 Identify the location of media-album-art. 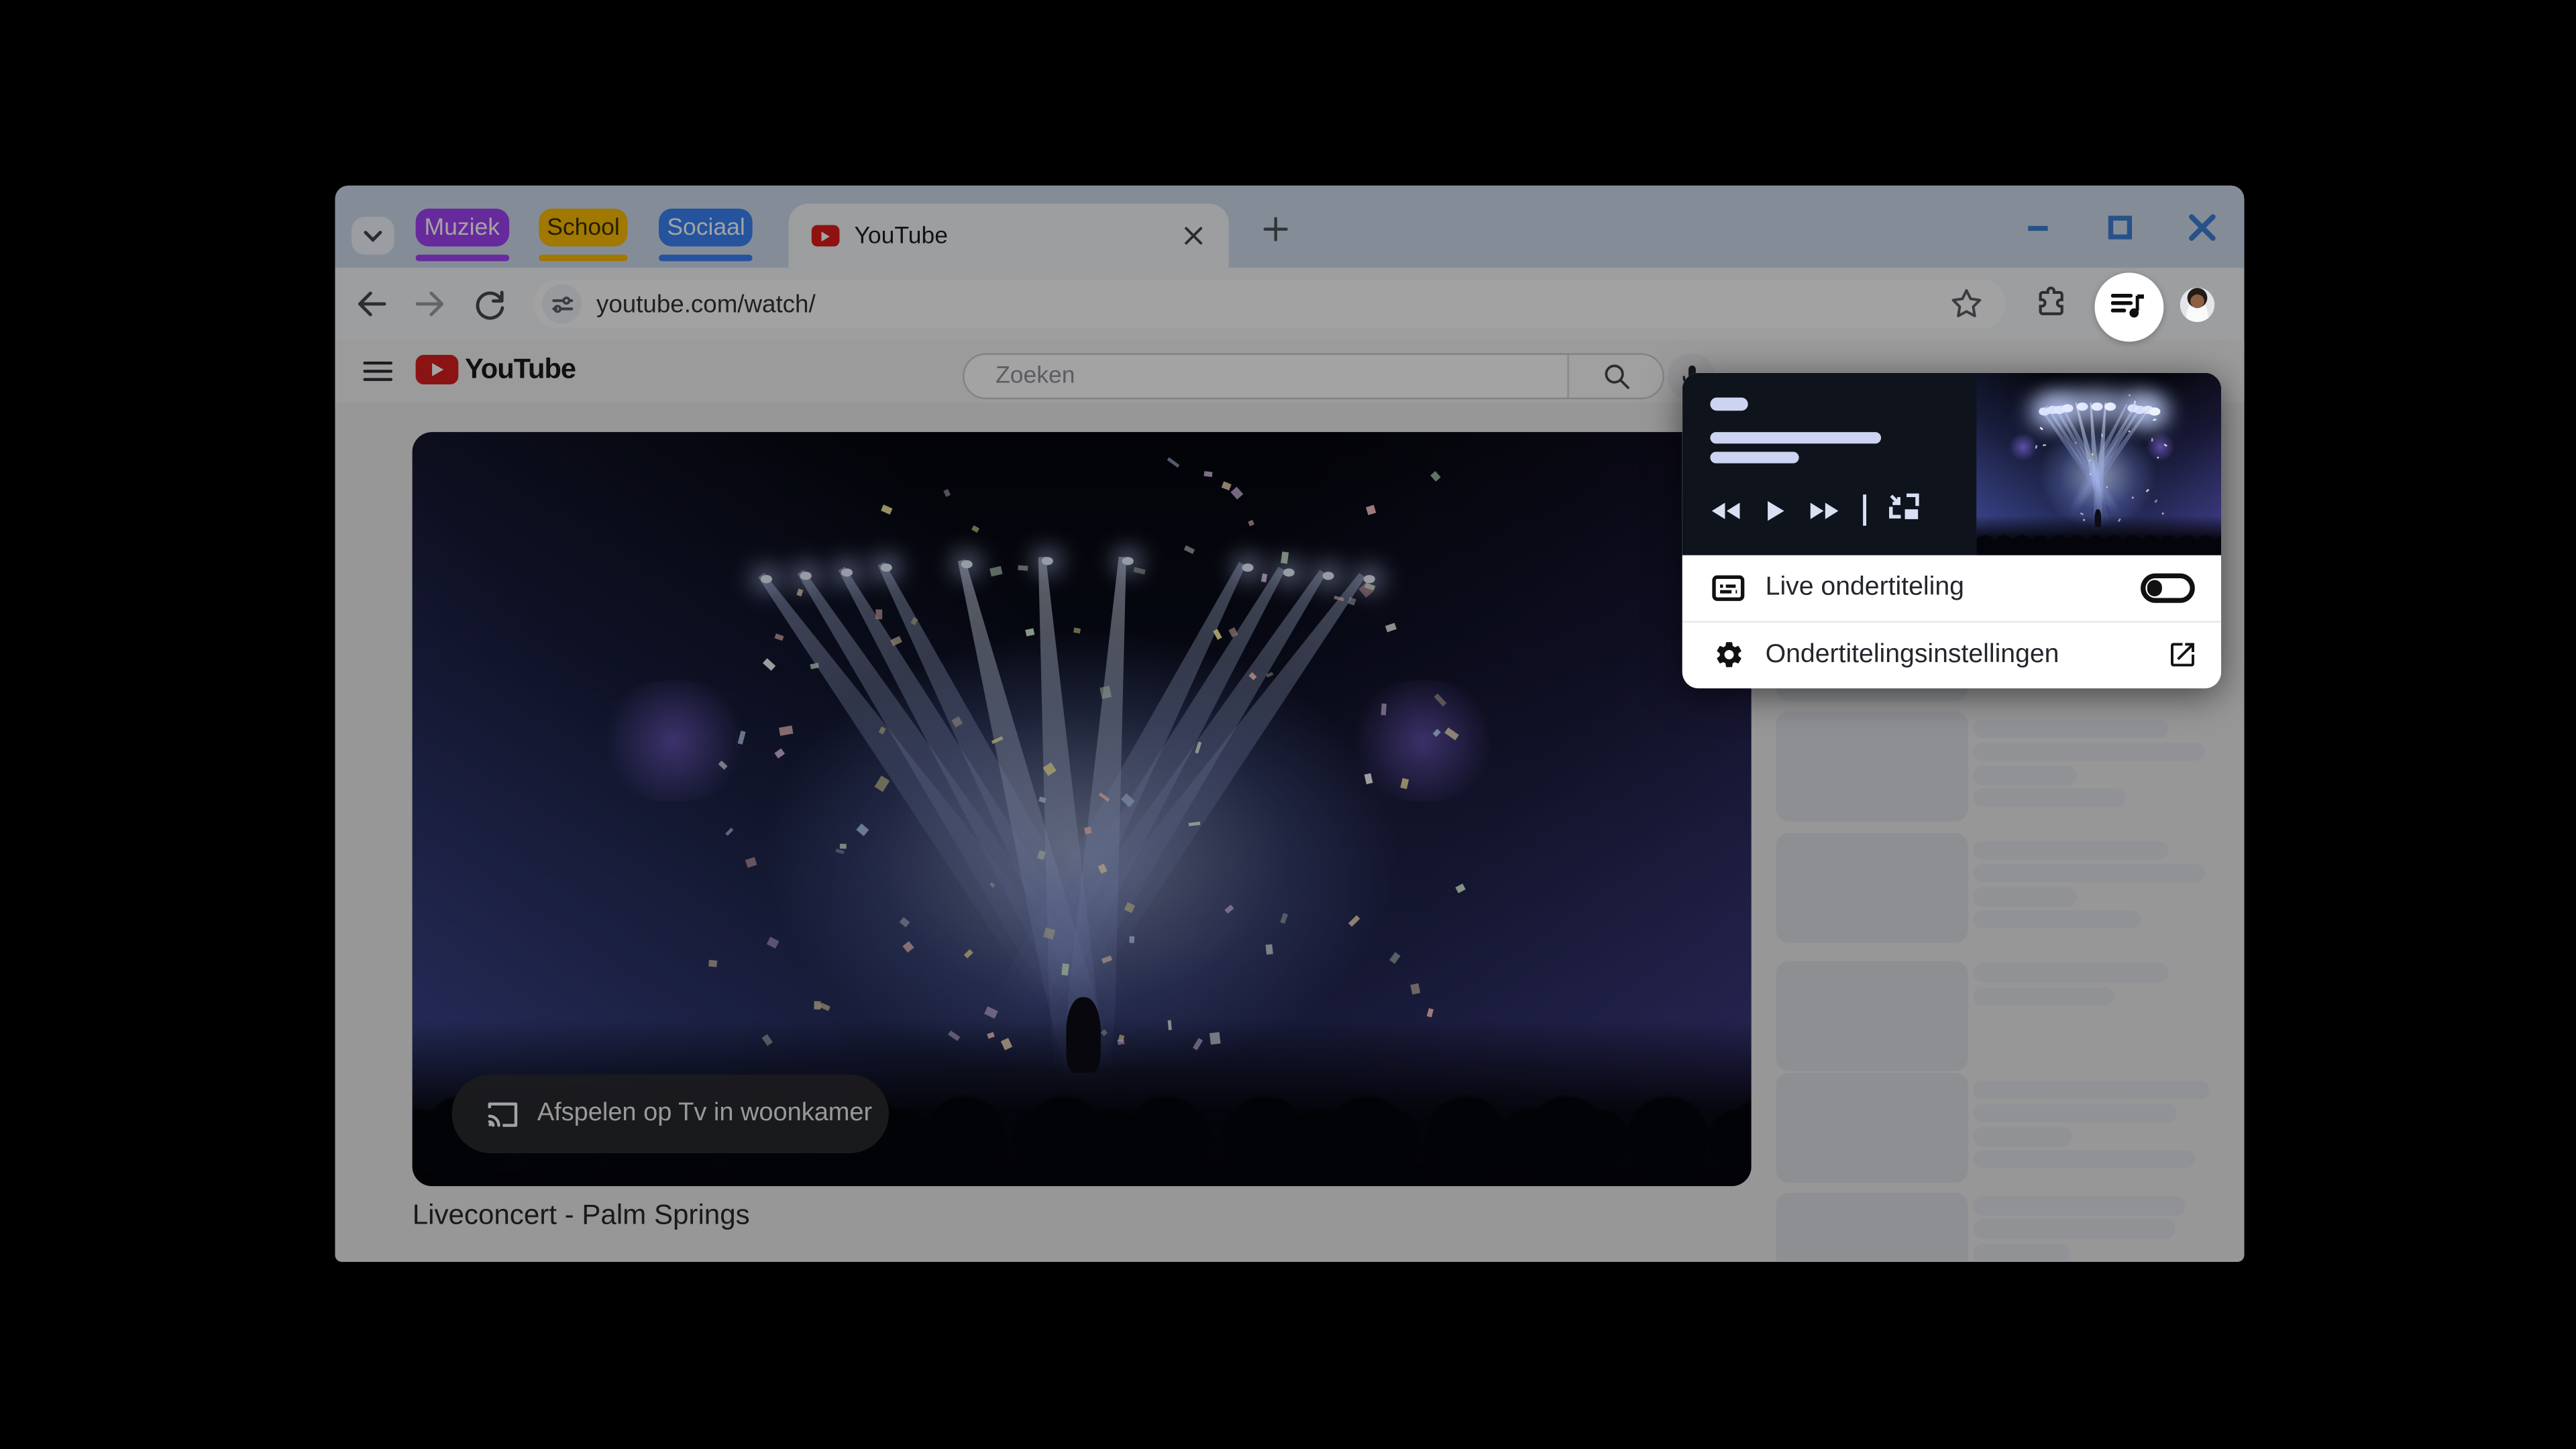
(2097, 463).